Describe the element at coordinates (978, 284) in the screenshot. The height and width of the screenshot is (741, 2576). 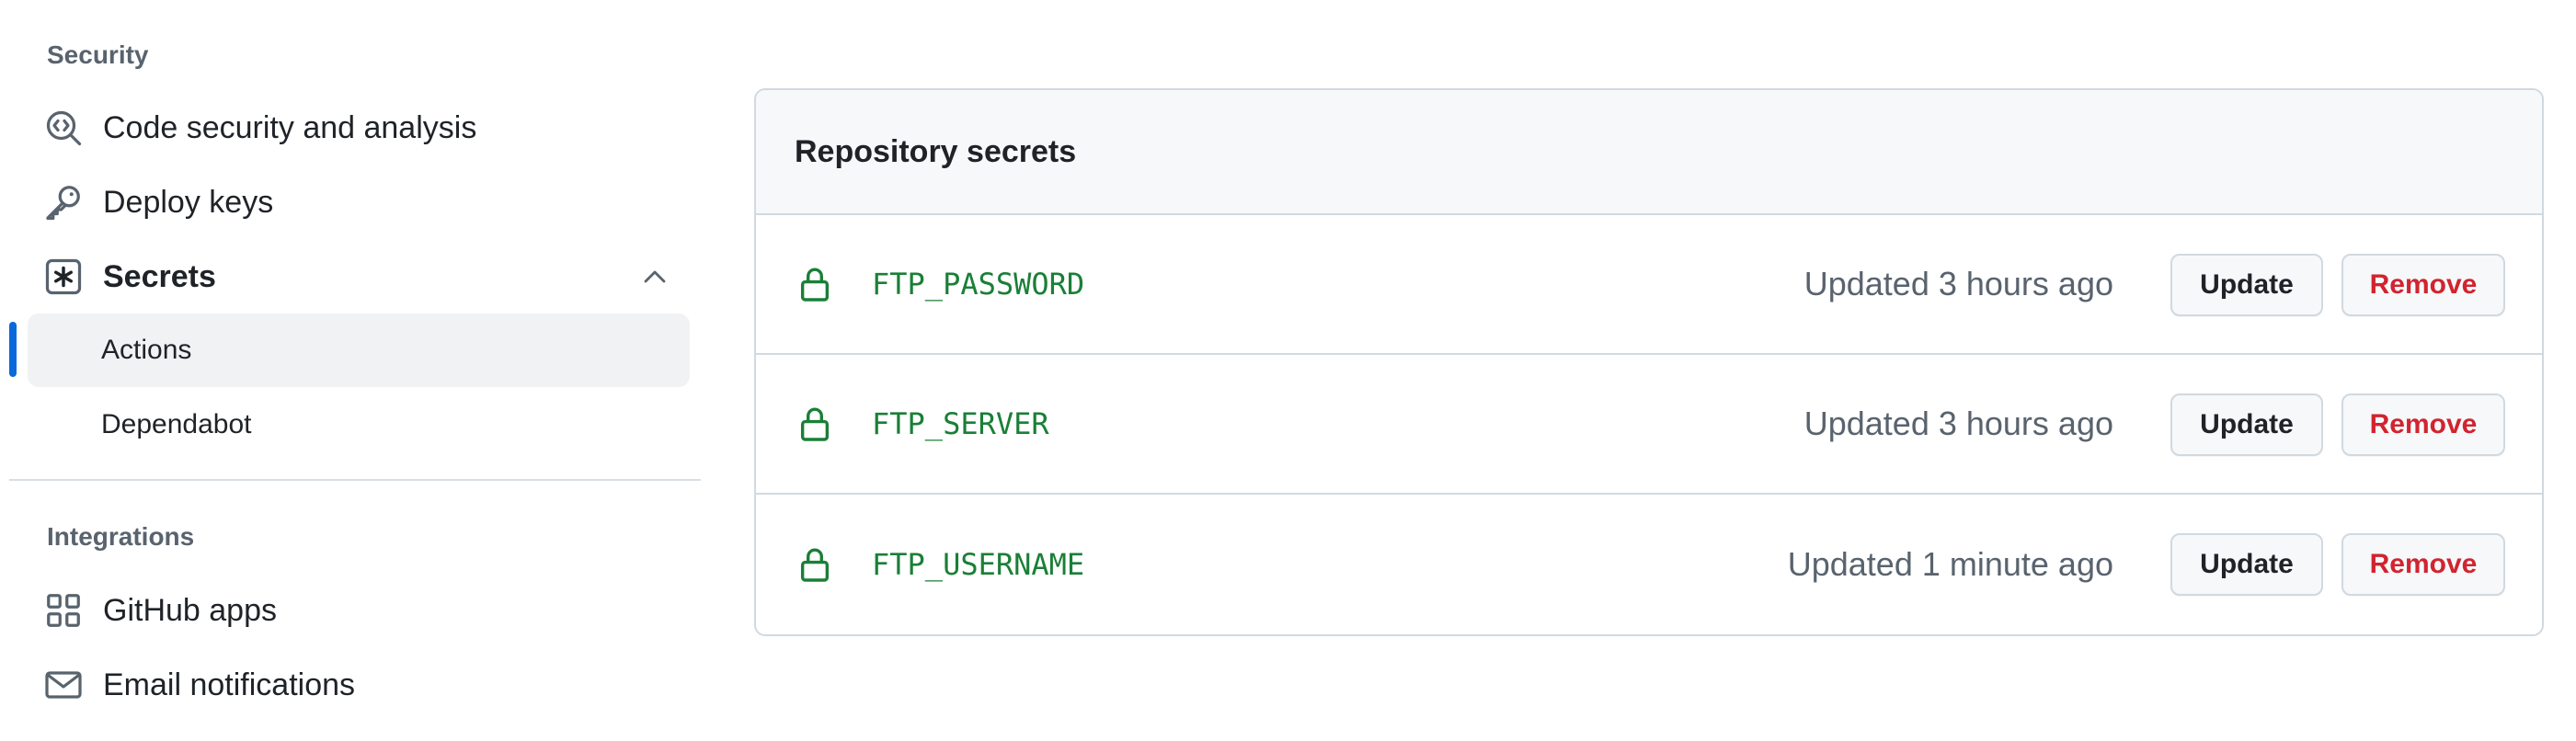
I see `secret-name: FTP_PASSWORD` at that location.